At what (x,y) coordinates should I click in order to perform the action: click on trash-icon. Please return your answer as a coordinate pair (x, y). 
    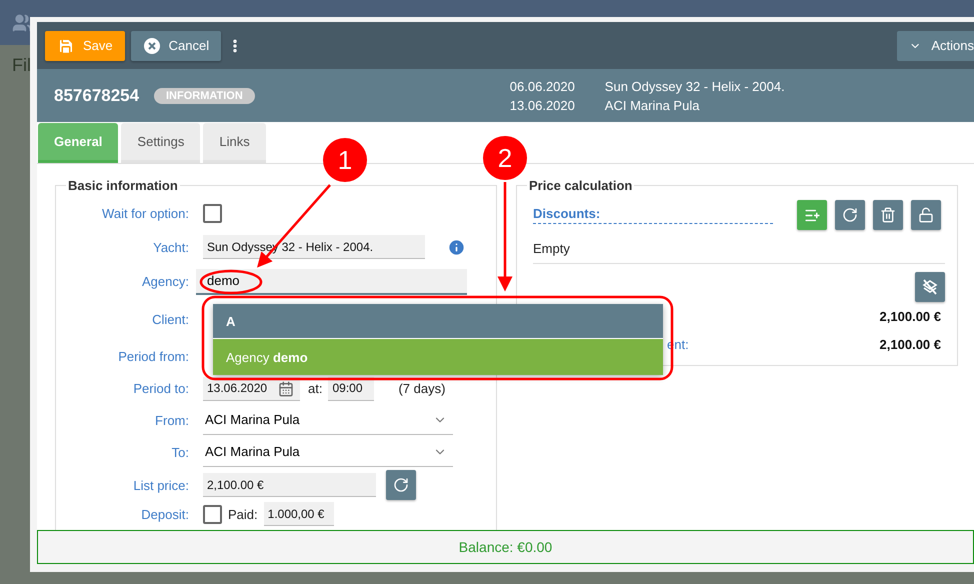
    Looking at the image, I should click on (888, 215).